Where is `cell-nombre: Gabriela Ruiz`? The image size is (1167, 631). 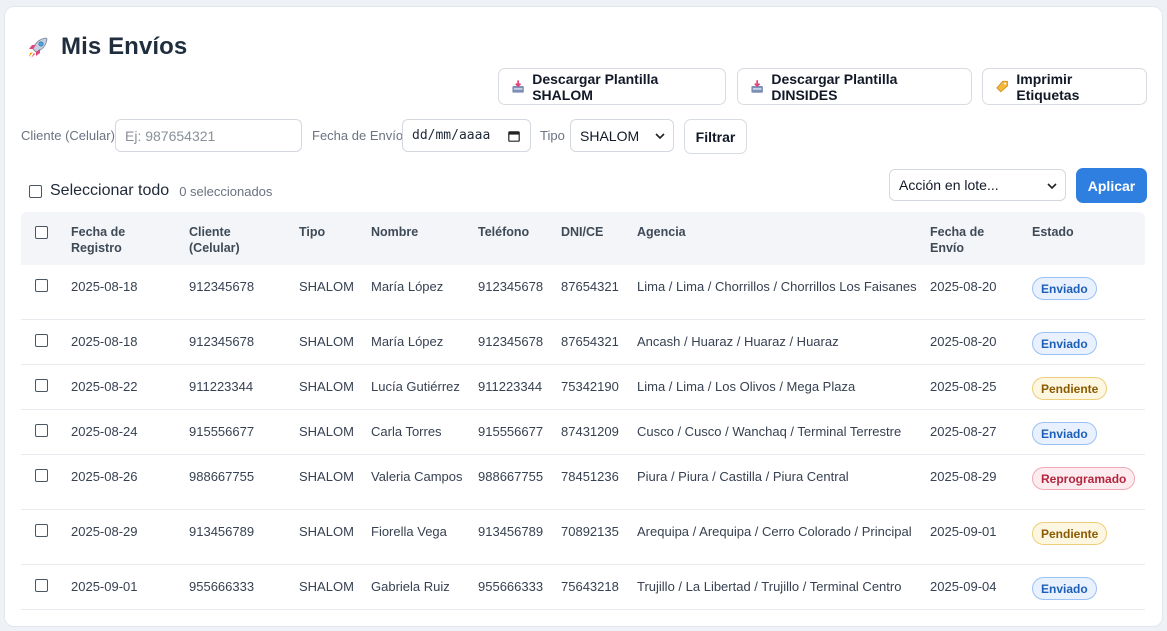
cell-nombre: Gabriela Ruiz is located at coordinates (410, 586).